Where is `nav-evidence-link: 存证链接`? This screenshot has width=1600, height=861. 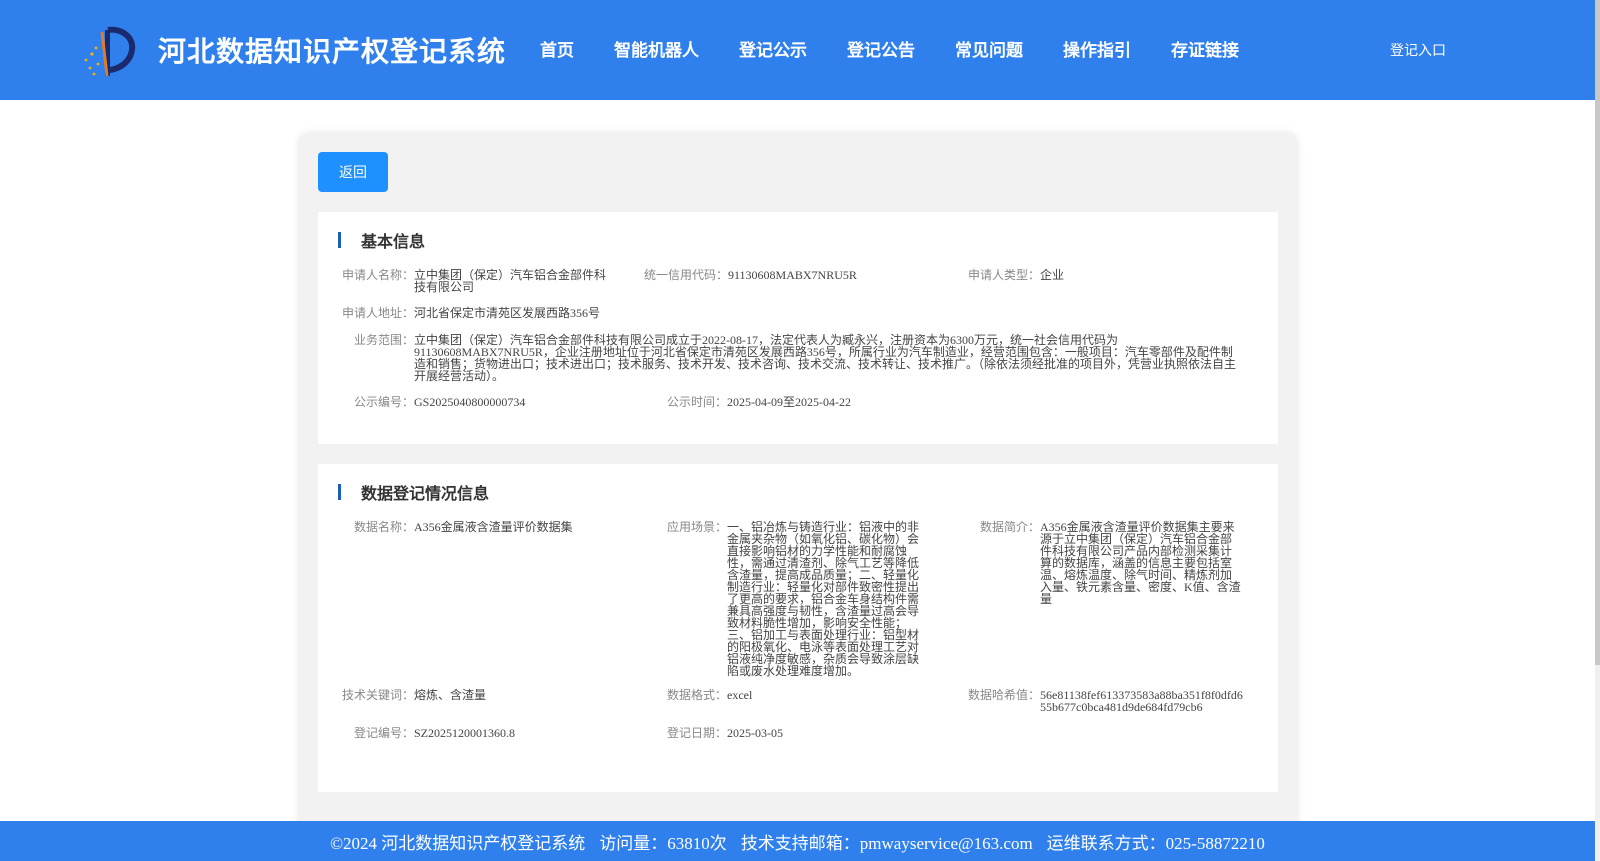
nav-evidence-link: 存证链接 is located at coordinates (1205, 49).